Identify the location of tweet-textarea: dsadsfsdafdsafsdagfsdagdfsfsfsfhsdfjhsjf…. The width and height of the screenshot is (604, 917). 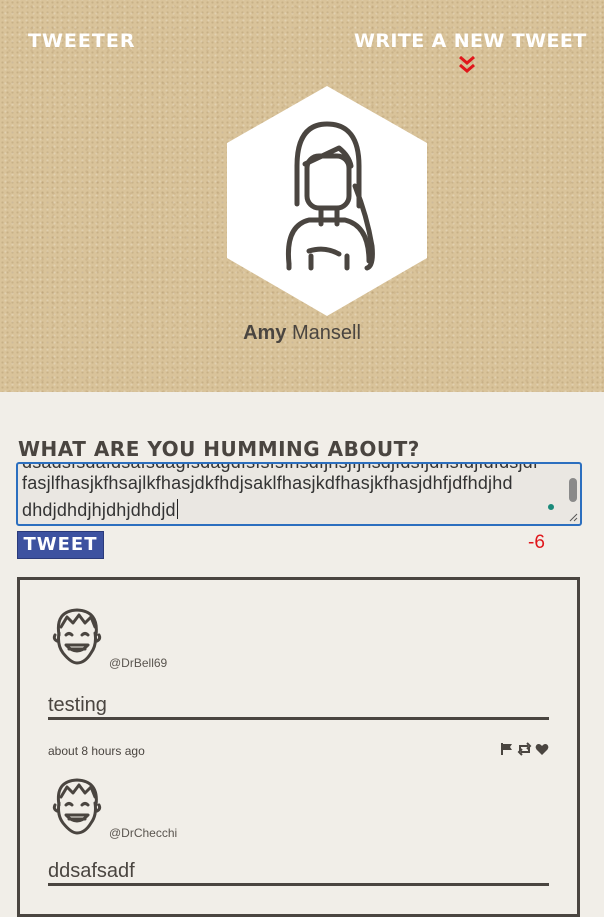
(299, 494).